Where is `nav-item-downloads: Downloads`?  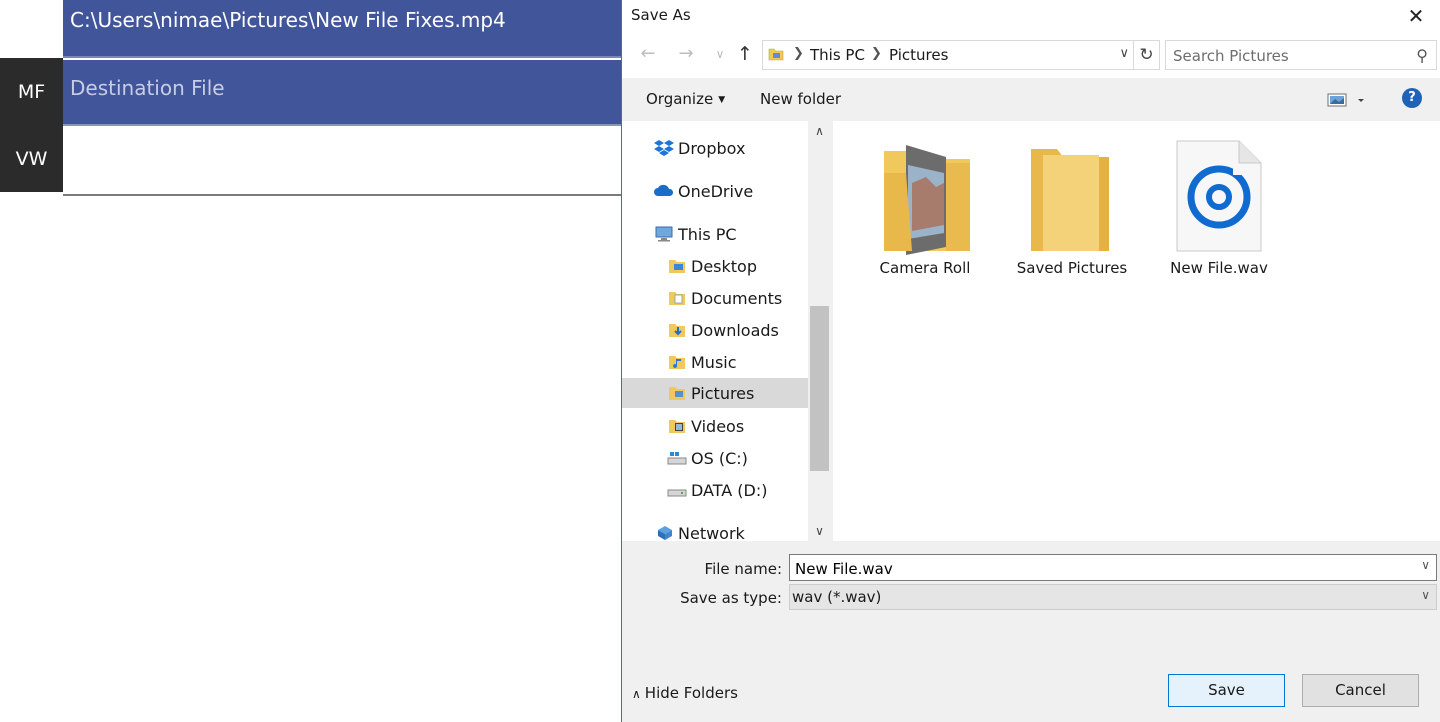
nav-item-downloads: Downloads is located at coordinates (715, 330).